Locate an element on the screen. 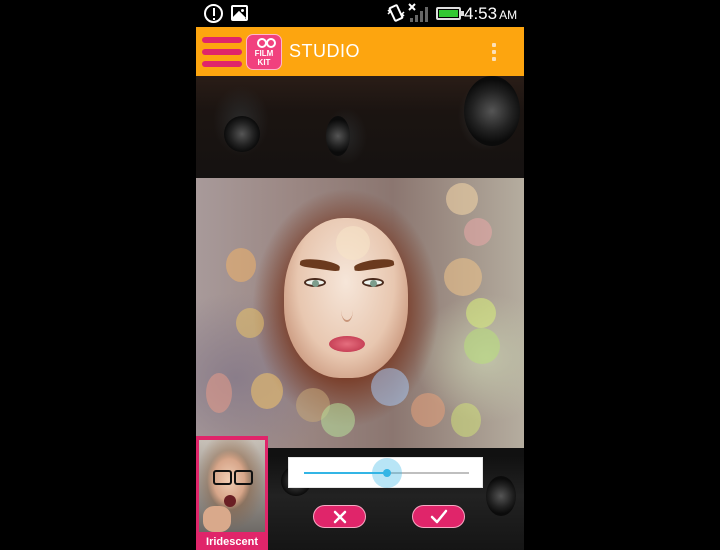  logo-text-film: FILM is located at coordinates (264, 53).